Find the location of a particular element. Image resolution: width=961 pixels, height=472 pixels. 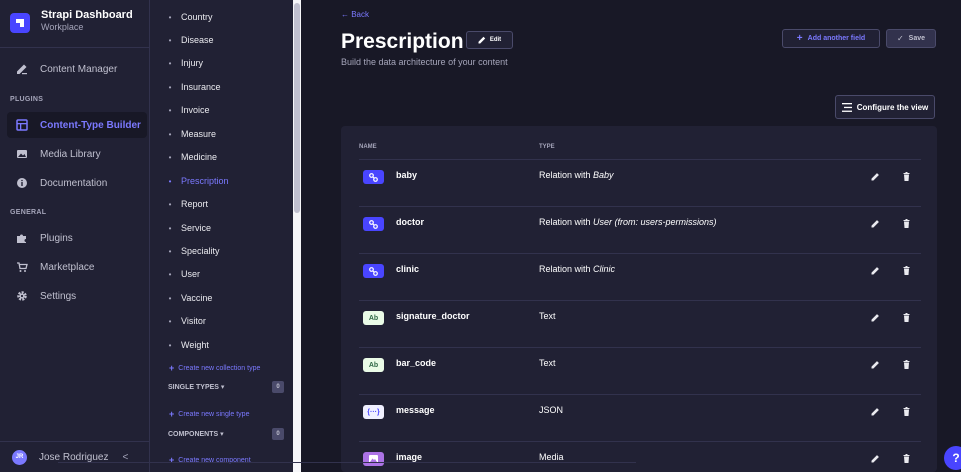

save-button: ✓ Save is located at coordinates (911, 38).